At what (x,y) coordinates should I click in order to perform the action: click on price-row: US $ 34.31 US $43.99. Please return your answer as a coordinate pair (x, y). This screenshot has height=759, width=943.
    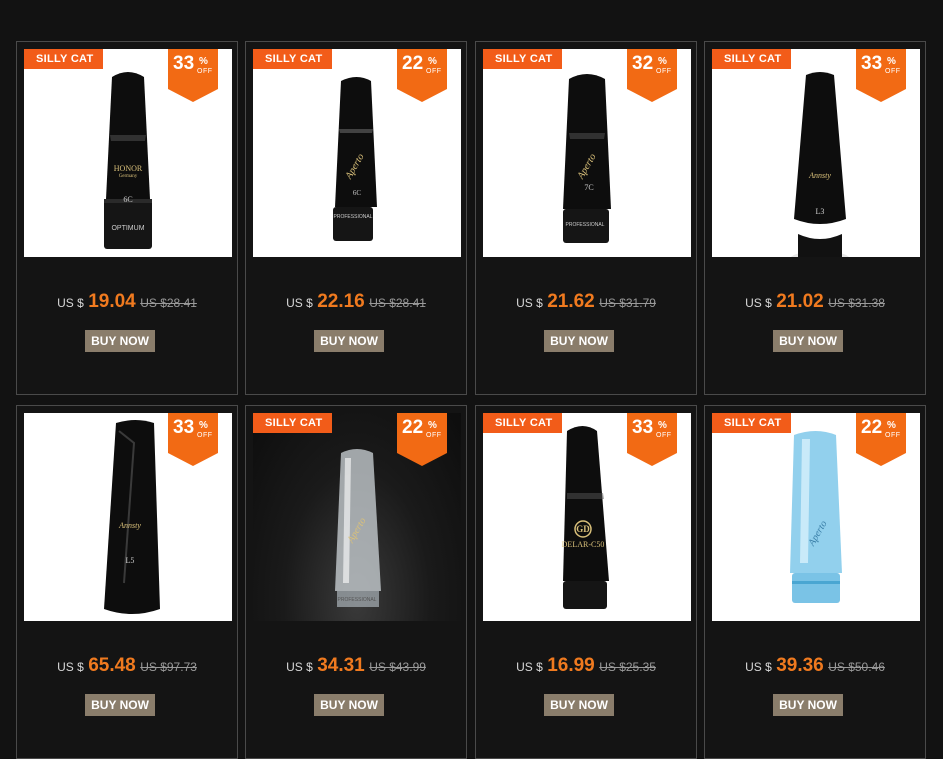
    Looking at the image, I should click on (356, 666).